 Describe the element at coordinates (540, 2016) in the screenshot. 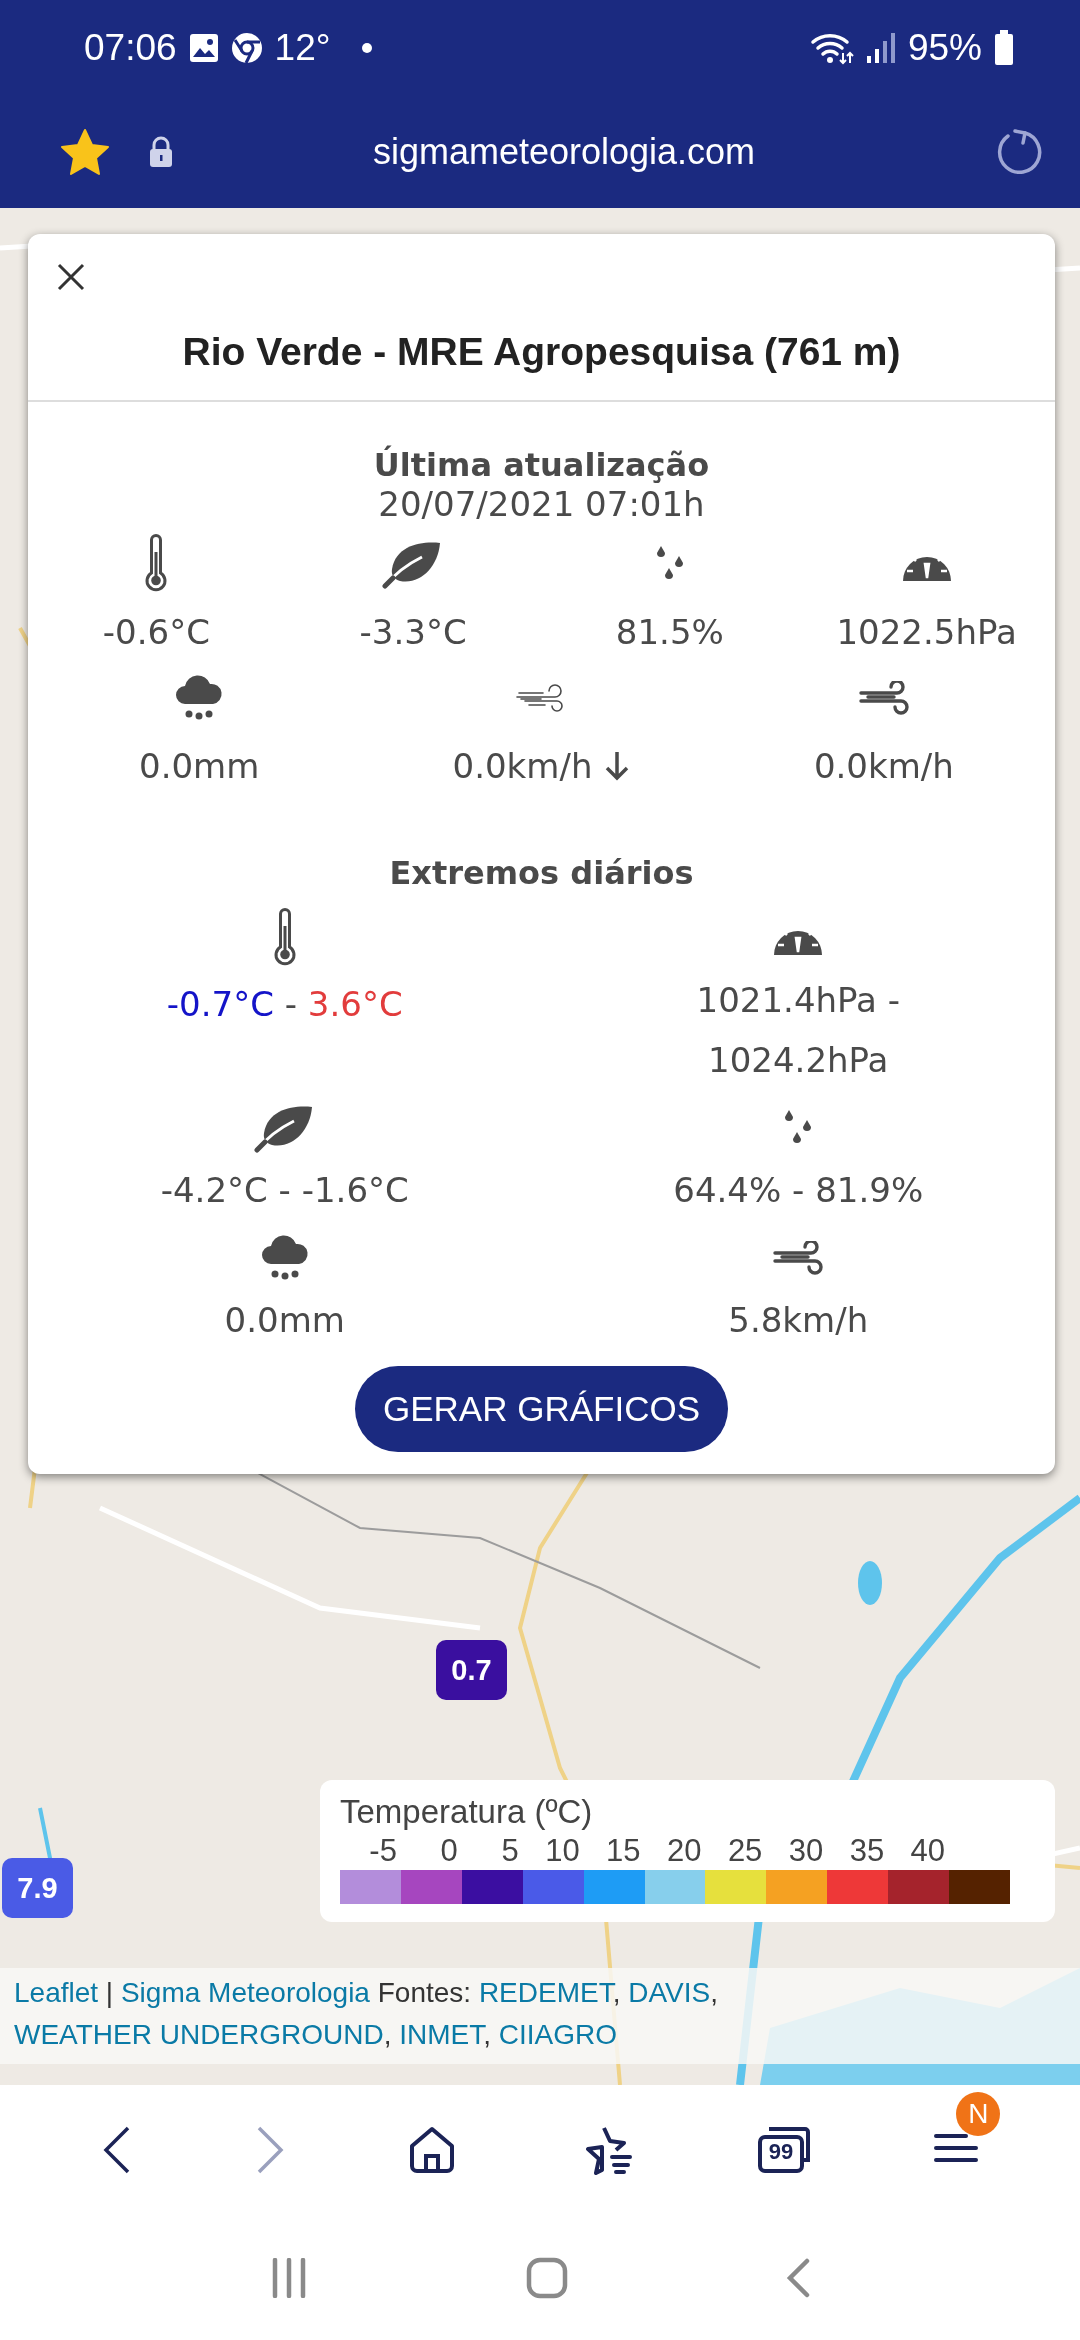

I see `attribution-text: Leaflet | Sigma Meteorologia Fontes: REDEMET, DAVIS, WEATHER UNDERGROUND, INMET, CIIAGRO` at that location.